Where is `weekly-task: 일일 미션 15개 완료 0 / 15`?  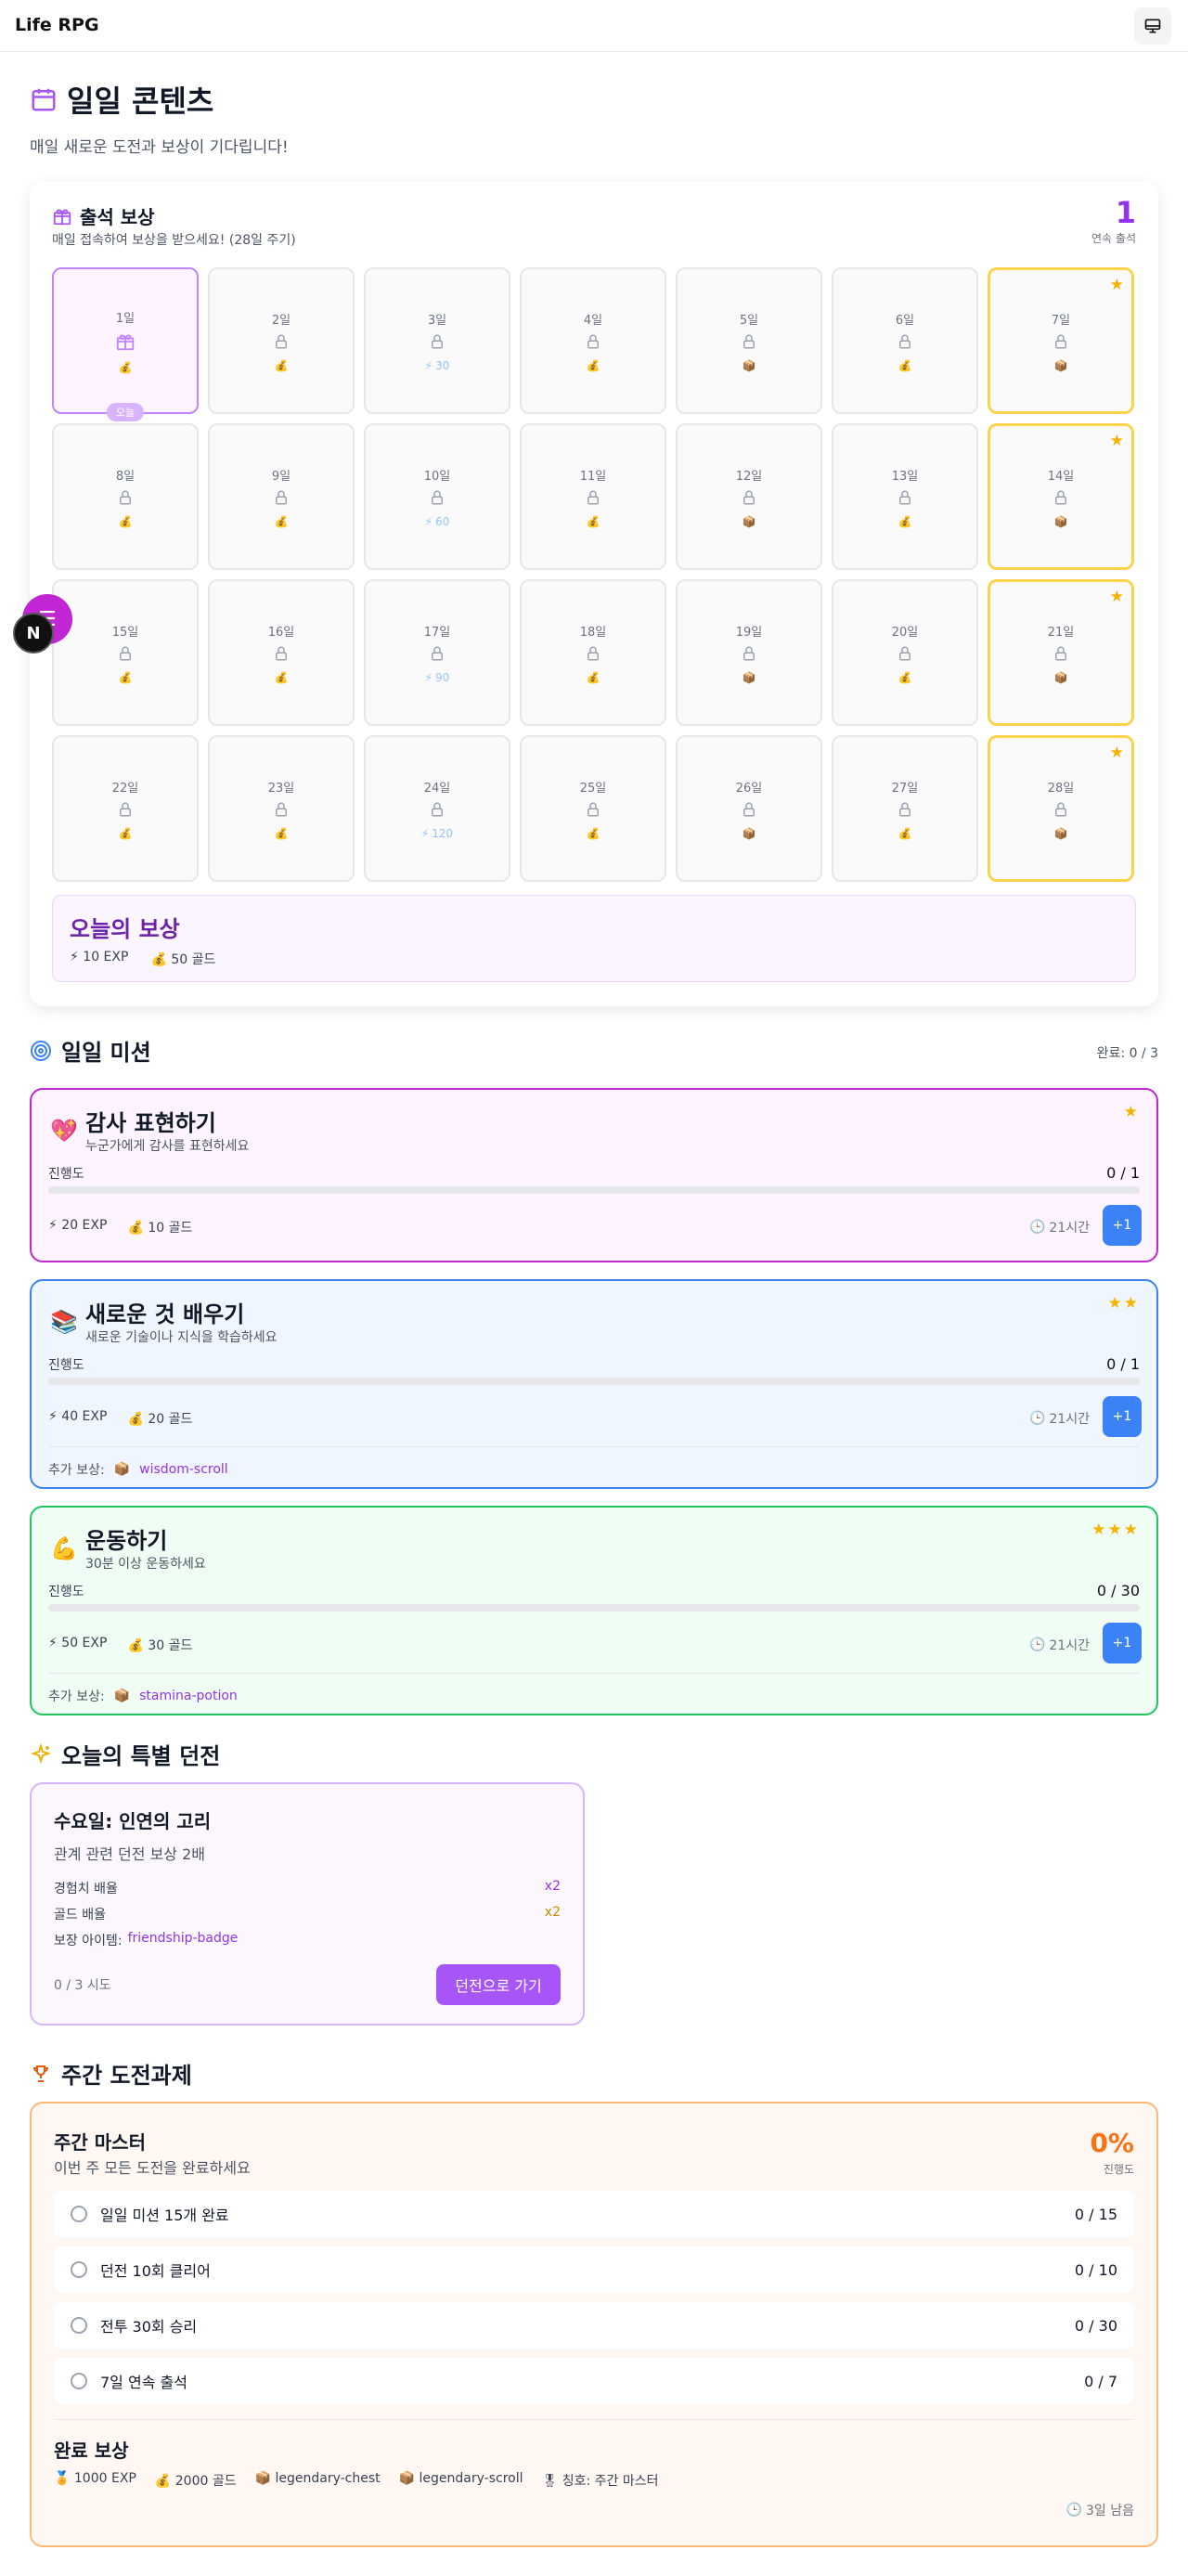 weekly-task: 일일 미션 15개 완료 0 / 15 is located at coordinates (594, 2214).